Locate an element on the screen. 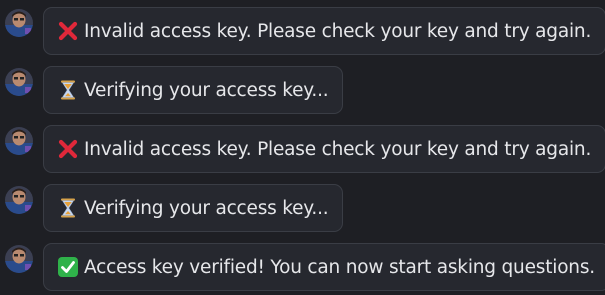 Image resolution: width=605 pixels, height=295 pixels. check-mark-icon is located at coordinates (68, 267).